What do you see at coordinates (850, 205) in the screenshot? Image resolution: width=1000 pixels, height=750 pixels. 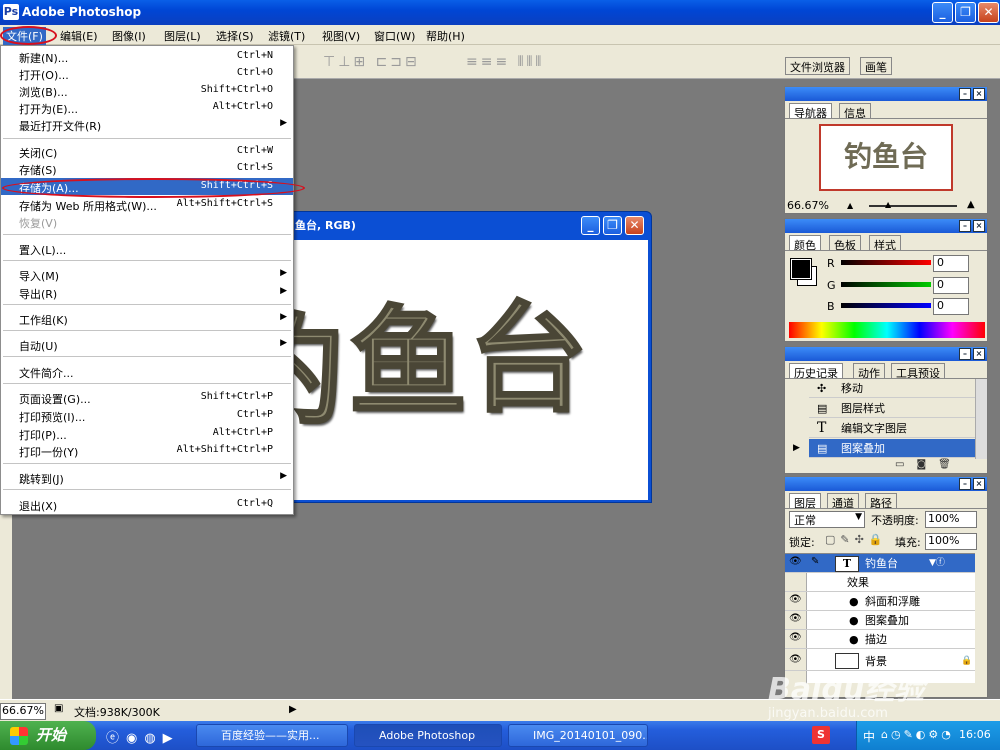 I see `zoom-out-icon: ▲` at bounding box center [850, 205].